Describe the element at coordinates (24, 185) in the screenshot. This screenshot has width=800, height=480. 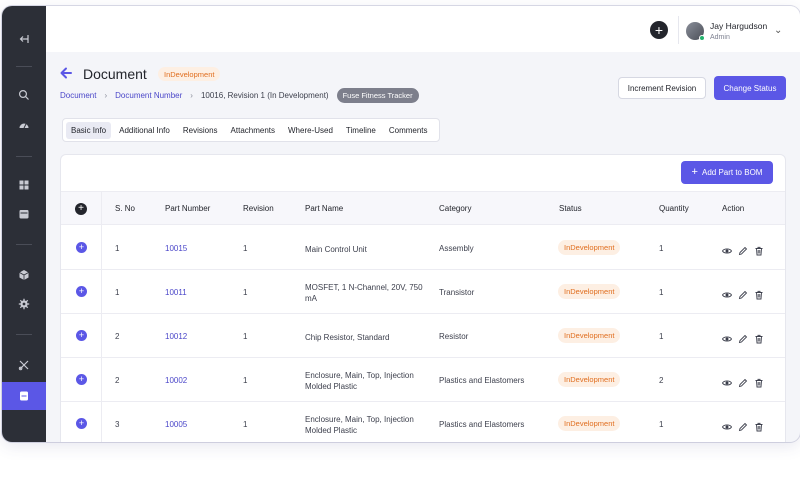
I see `grid-icon` at that location.